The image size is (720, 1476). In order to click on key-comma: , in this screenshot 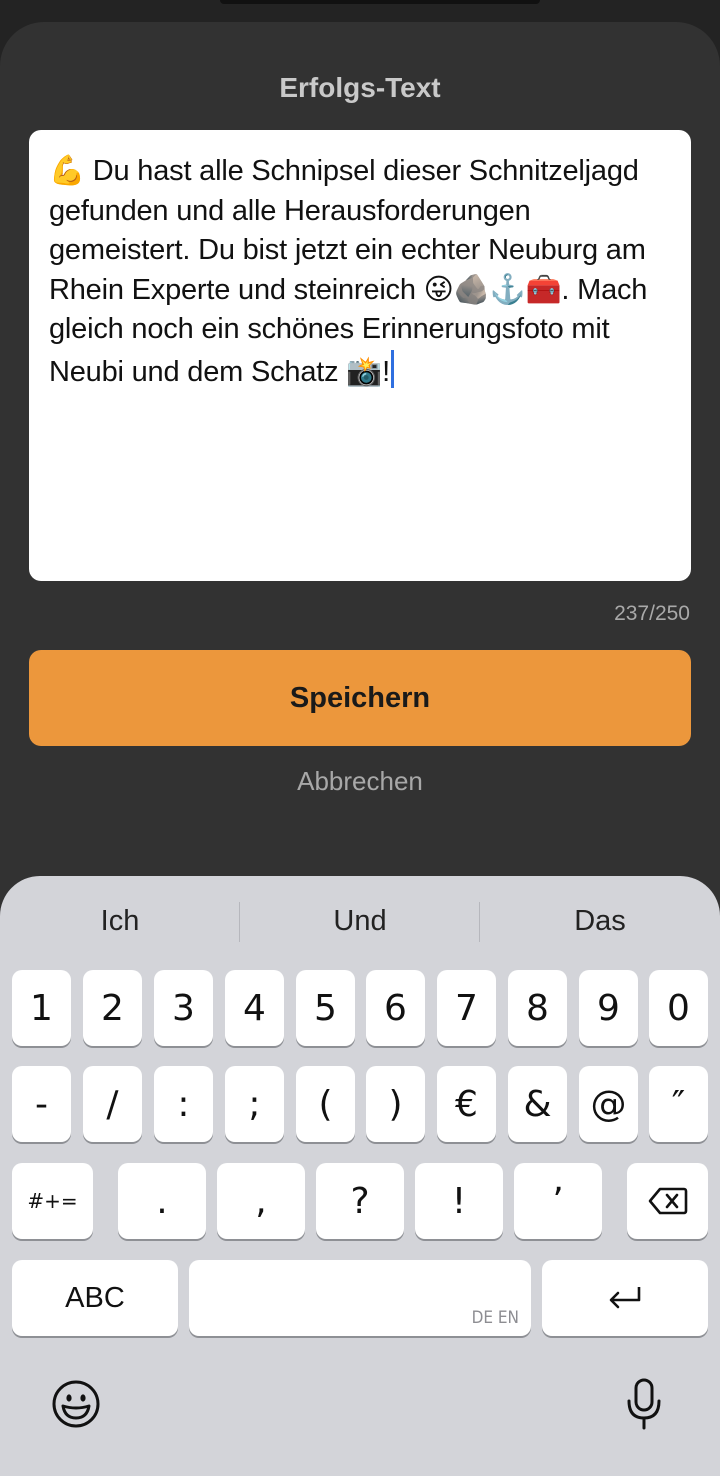, I will do `click(261, 1201)`.